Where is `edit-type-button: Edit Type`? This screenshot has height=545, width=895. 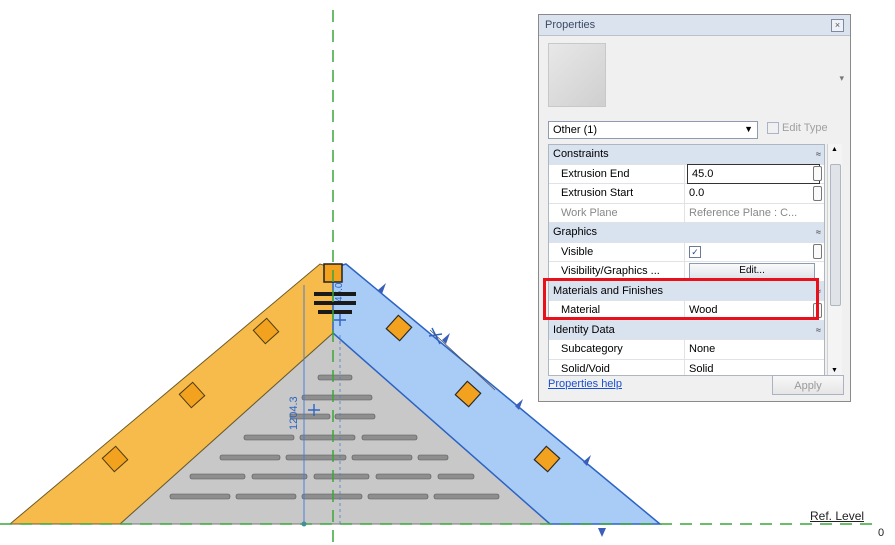
edit-type-button: Edit Type is located at coordinates (797, 128).